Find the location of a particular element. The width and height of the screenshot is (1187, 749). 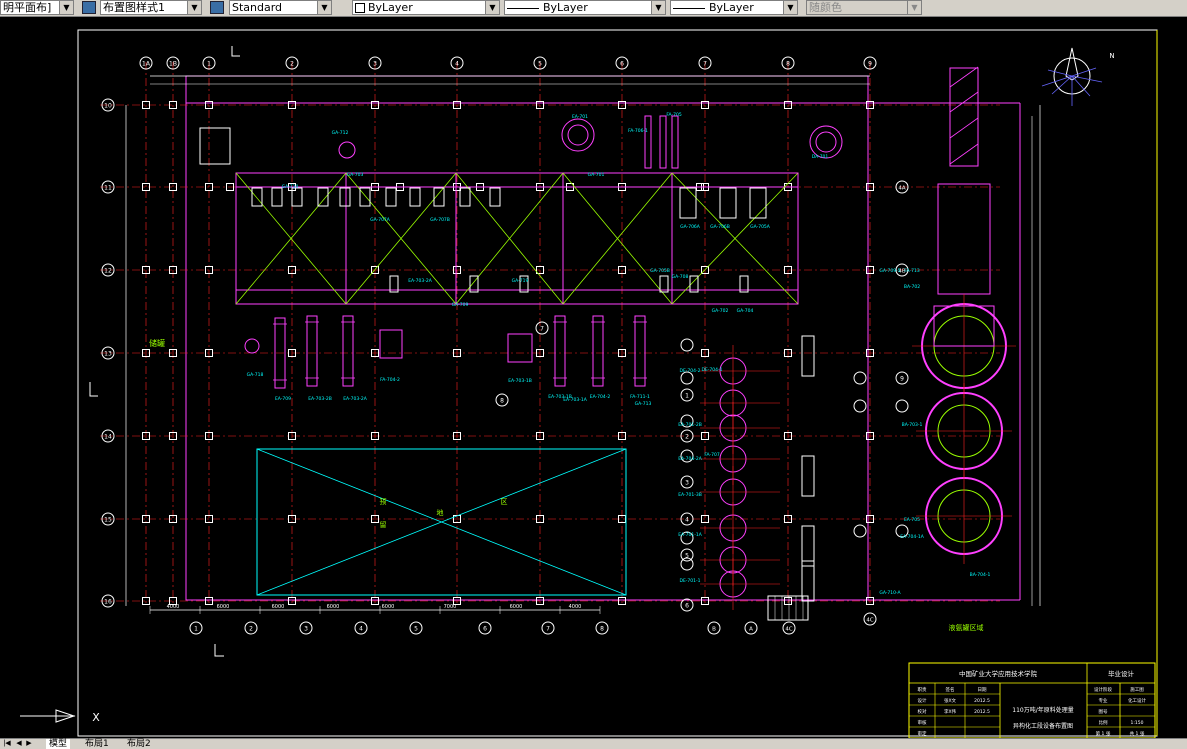

grid-bubble-label: 1A is located at coordinates (146, 64).